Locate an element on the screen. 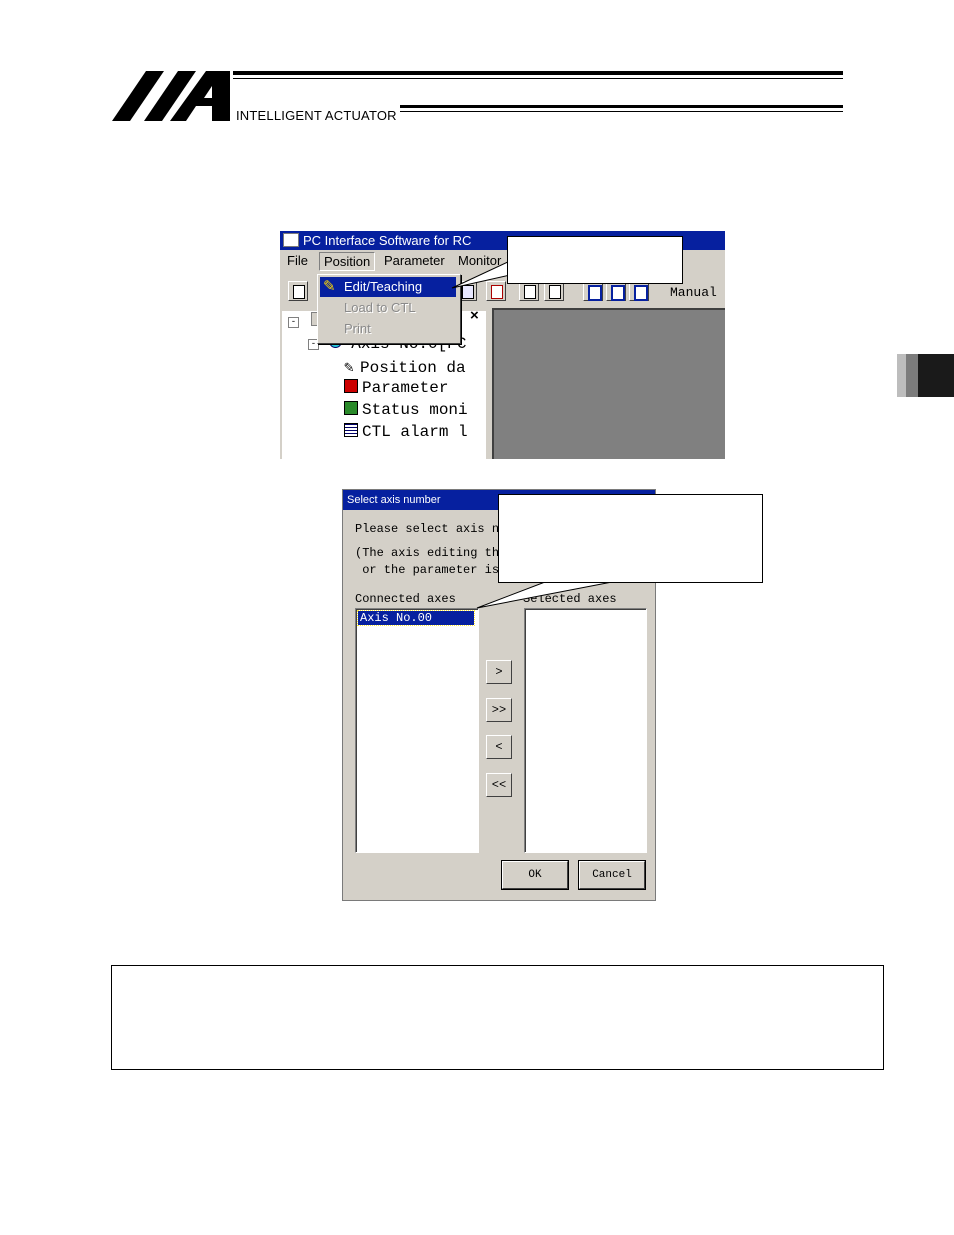 The height and width of the screenshot is (1235, 954). note-box is located at coordinates (497, 1017).